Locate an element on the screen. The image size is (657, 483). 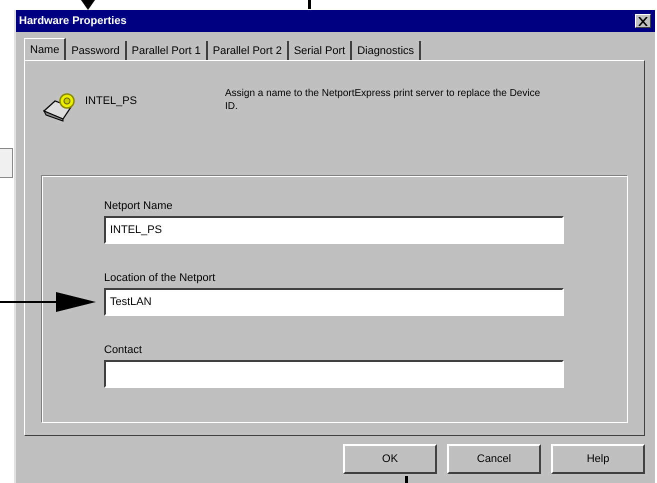
input-field is located at coordinates (334, 374).